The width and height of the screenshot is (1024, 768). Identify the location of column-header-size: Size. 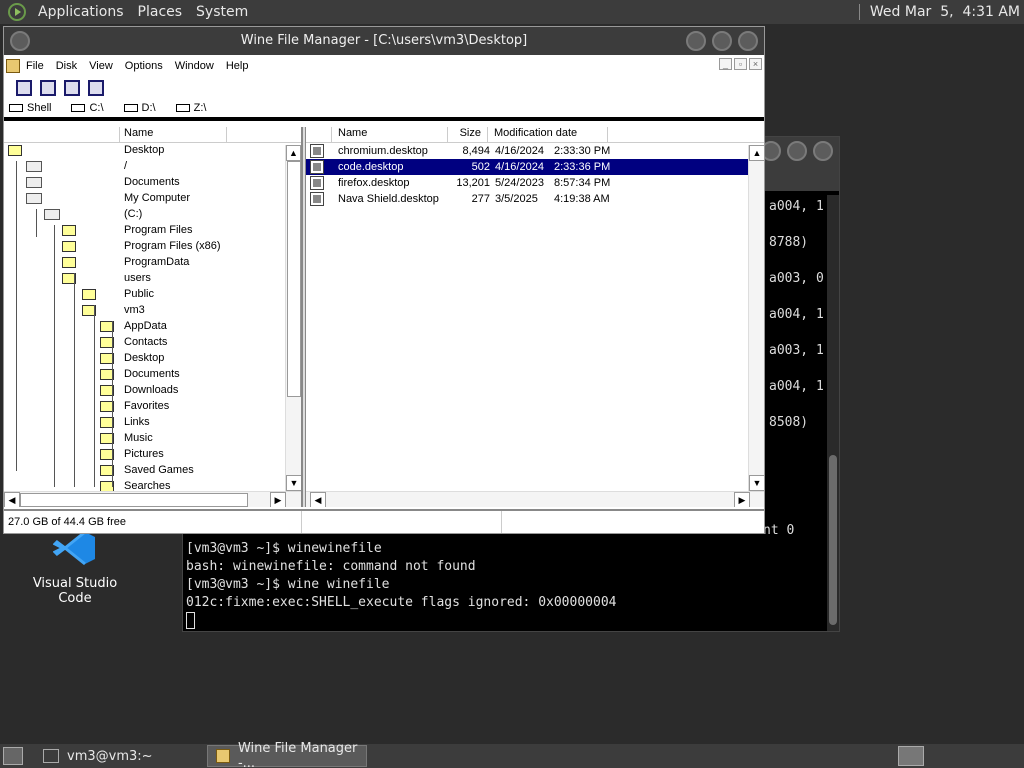
(468, 134).